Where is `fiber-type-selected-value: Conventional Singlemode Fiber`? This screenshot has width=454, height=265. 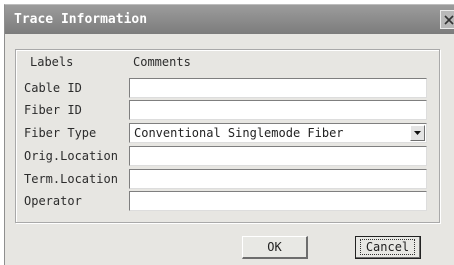
fiber-type-selected-value: Conventional Singlemode Fiber is located at coordinates (239, 133).